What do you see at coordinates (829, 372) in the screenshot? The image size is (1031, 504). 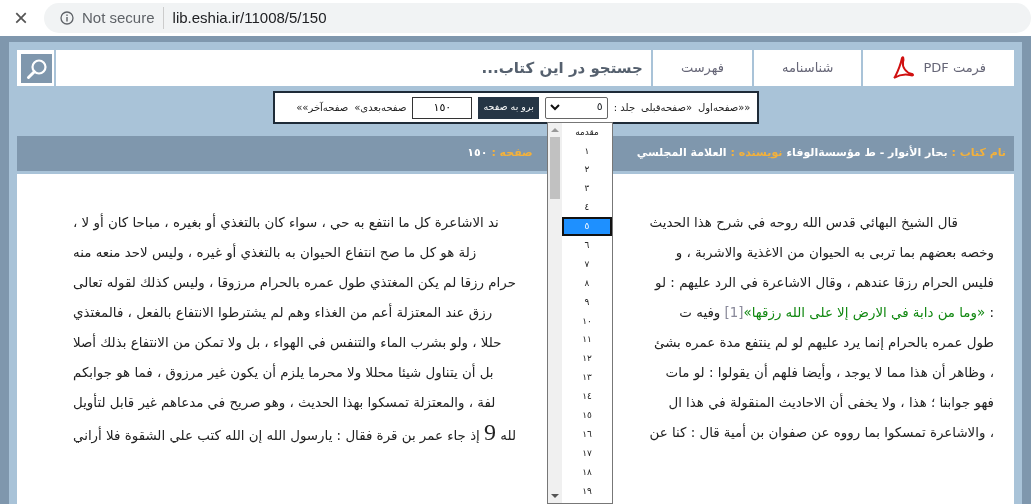 I see `text-line: ، وظاهر أن هذا مما لا يوجد ، وأيضا فلهم أن يقولوا : لو مات` at bounding box center [829, 372].